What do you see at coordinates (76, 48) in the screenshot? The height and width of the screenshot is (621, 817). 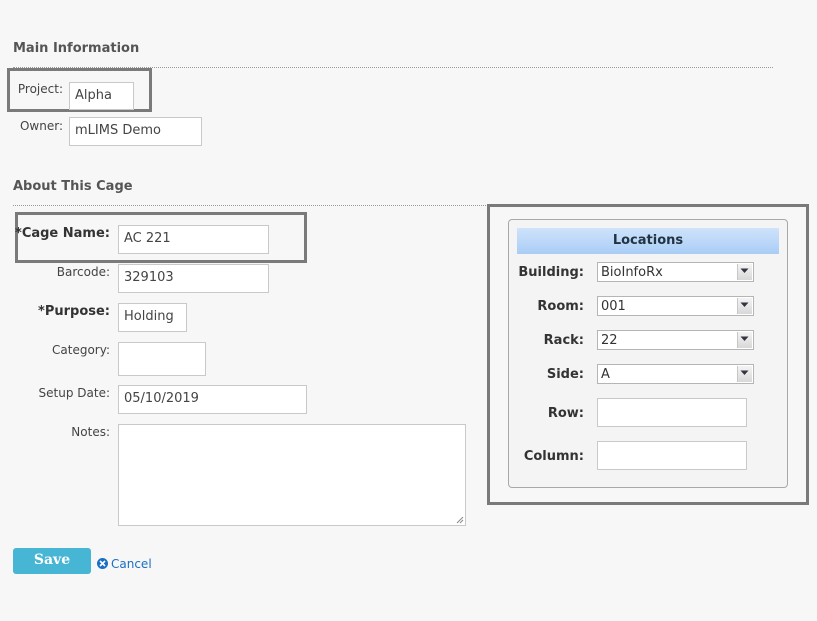 I see `main-info-title: Main Information` at bounding box center [76, 48].